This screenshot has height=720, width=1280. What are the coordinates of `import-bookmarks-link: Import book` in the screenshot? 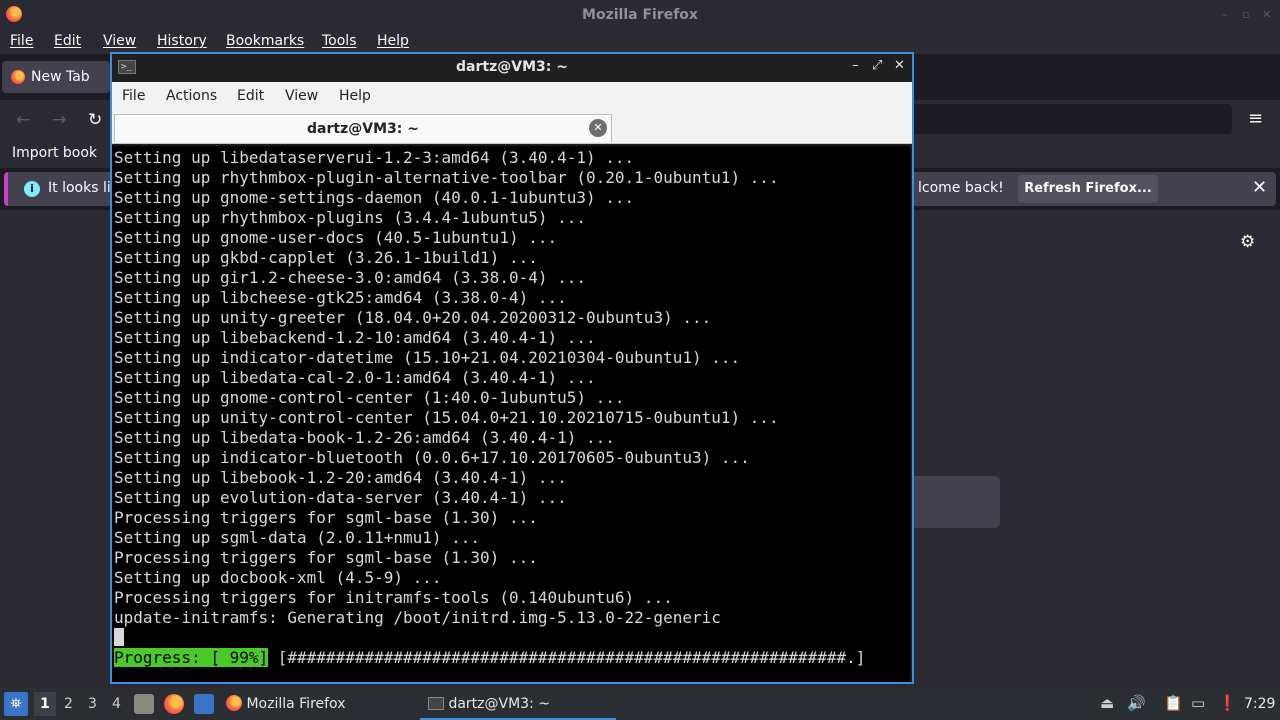 It's located at (54, 153).